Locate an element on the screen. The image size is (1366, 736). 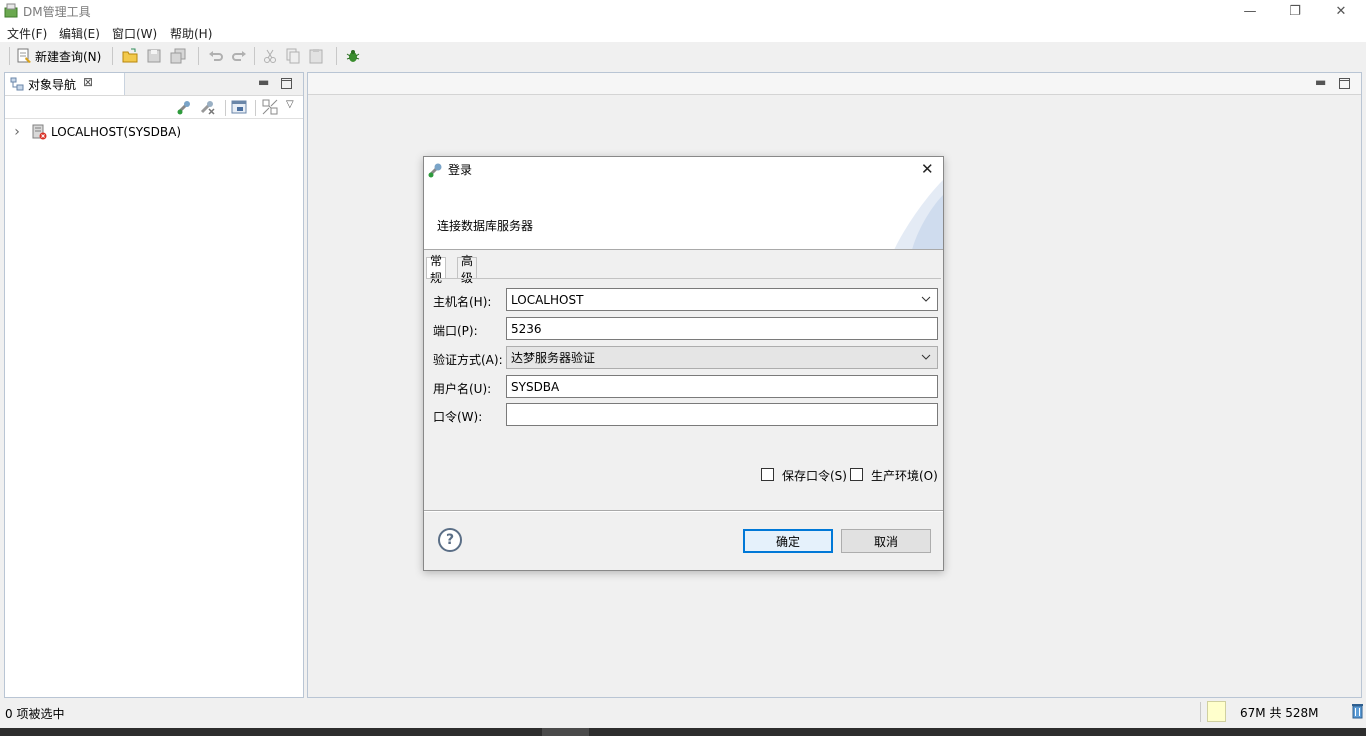
window-close-button: ✕ is located at coordinates (1341, 11).